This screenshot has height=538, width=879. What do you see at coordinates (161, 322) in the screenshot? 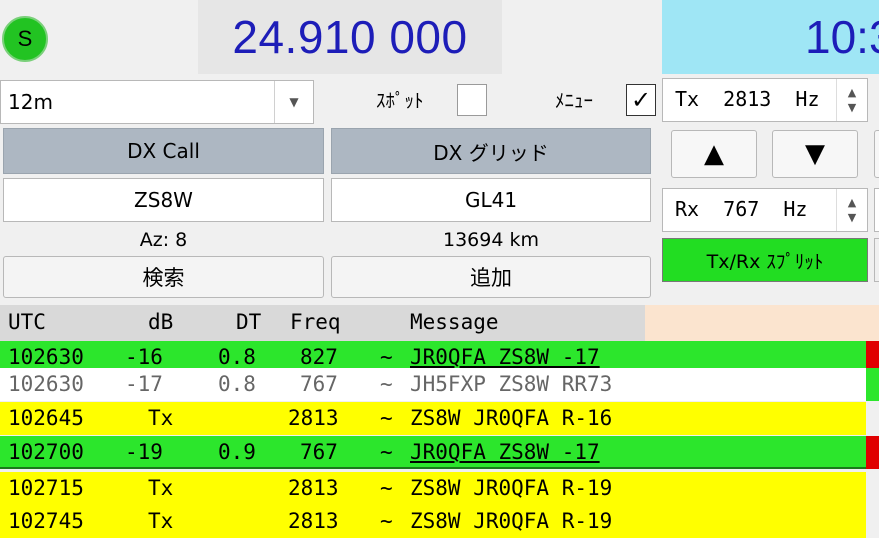
I see `col-db: dB` at bounding box center [161, 322].